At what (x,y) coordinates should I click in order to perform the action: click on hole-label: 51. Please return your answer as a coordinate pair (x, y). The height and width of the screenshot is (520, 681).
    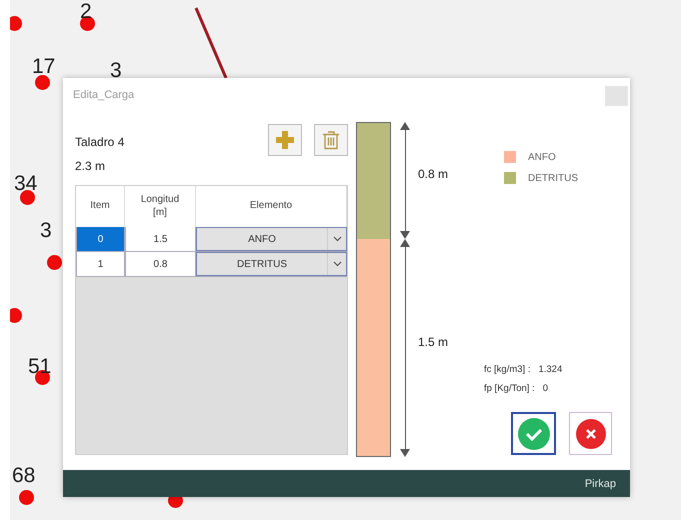
    Looking at the image, I should click on (40, 366).